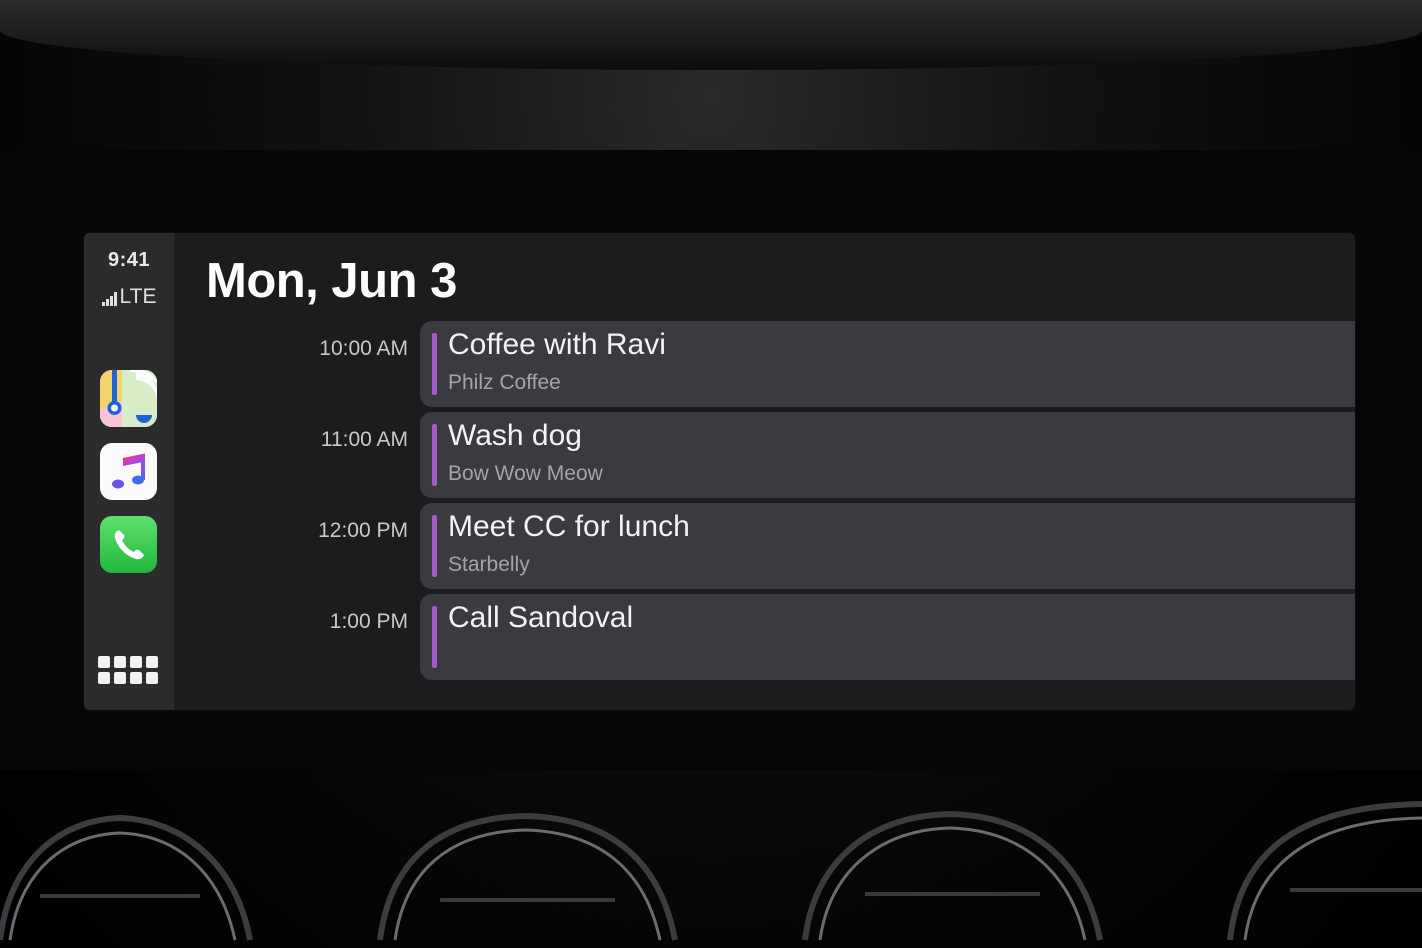 This screenshot has width=1422, height=948. Describe the element at coordinates (129, 260) in the screenshot. I see `status-time: 9:41` at that location.